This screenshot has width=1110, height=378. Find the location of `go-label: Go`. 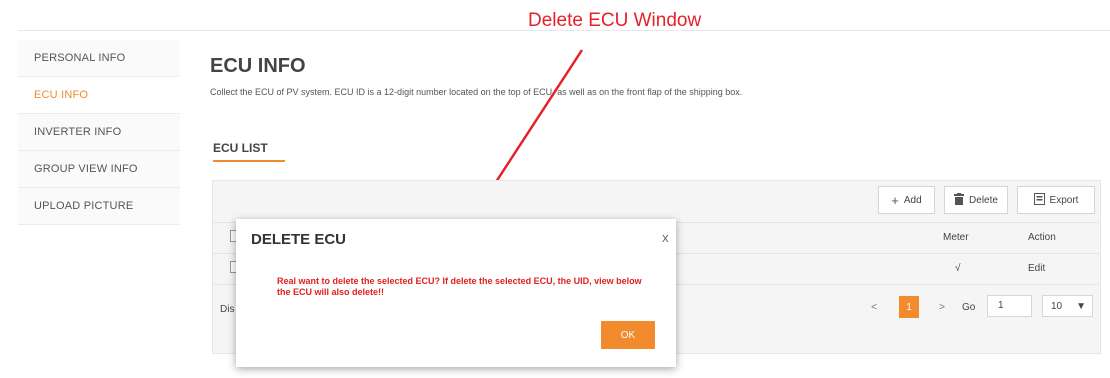

go-label: Go is located at coordinates (969, 307).